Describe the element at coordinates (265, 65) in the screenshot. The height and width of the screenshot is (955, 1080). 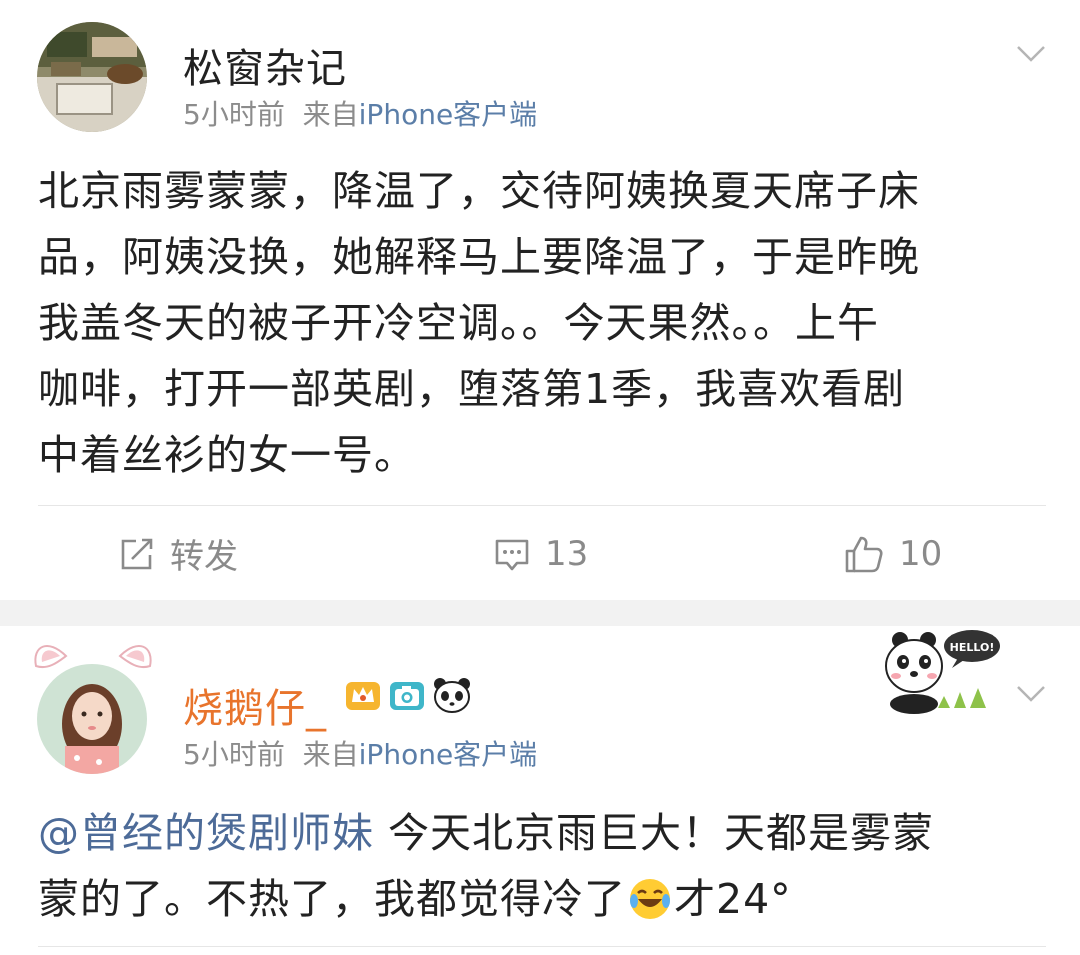
I see `username: 松窗杂记` at that location.